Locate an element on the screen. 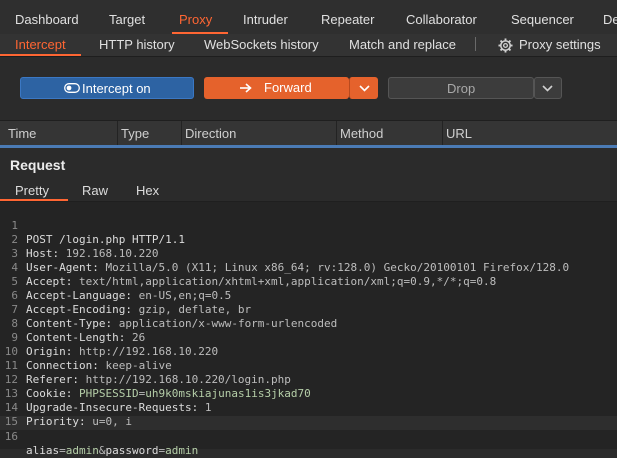 This screenshot has height=458, width=617. empty-line: 15 is located at coordinates (9, 414).